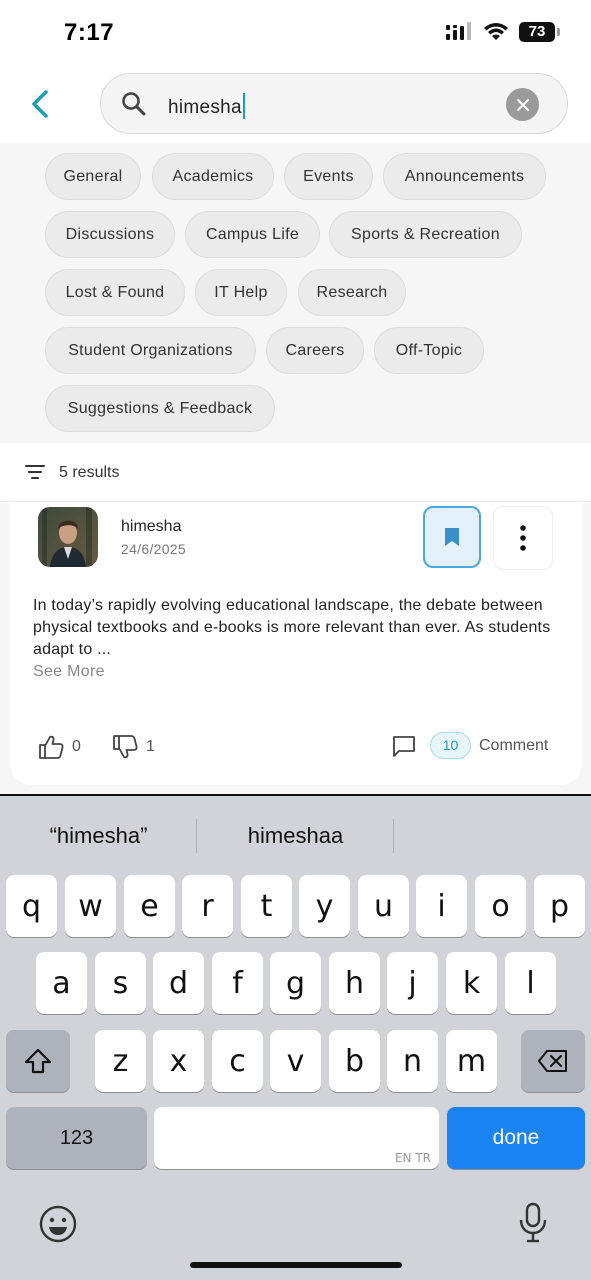  Describe the element at coordinates (89, 32) in the screenshot. I see `status-time: 7:17` at that location.